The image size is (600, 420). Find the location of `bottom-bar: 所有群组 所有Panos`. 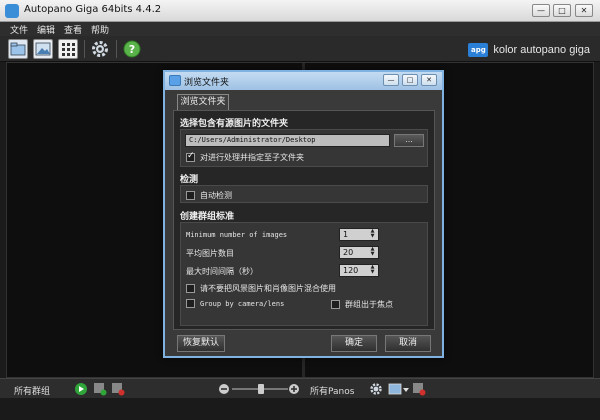

bottom-bar: 所有群组 所有Panos is located at coordinates (300, 388).